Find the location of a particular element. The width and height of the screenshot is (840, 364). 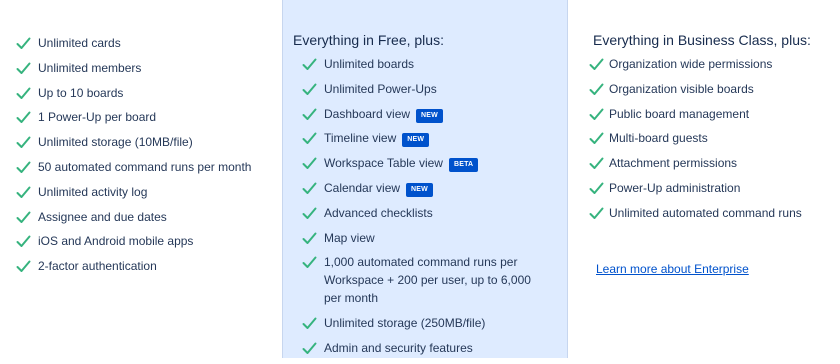

feature-item: Organization visible boards is located at coordinates (704, 89).